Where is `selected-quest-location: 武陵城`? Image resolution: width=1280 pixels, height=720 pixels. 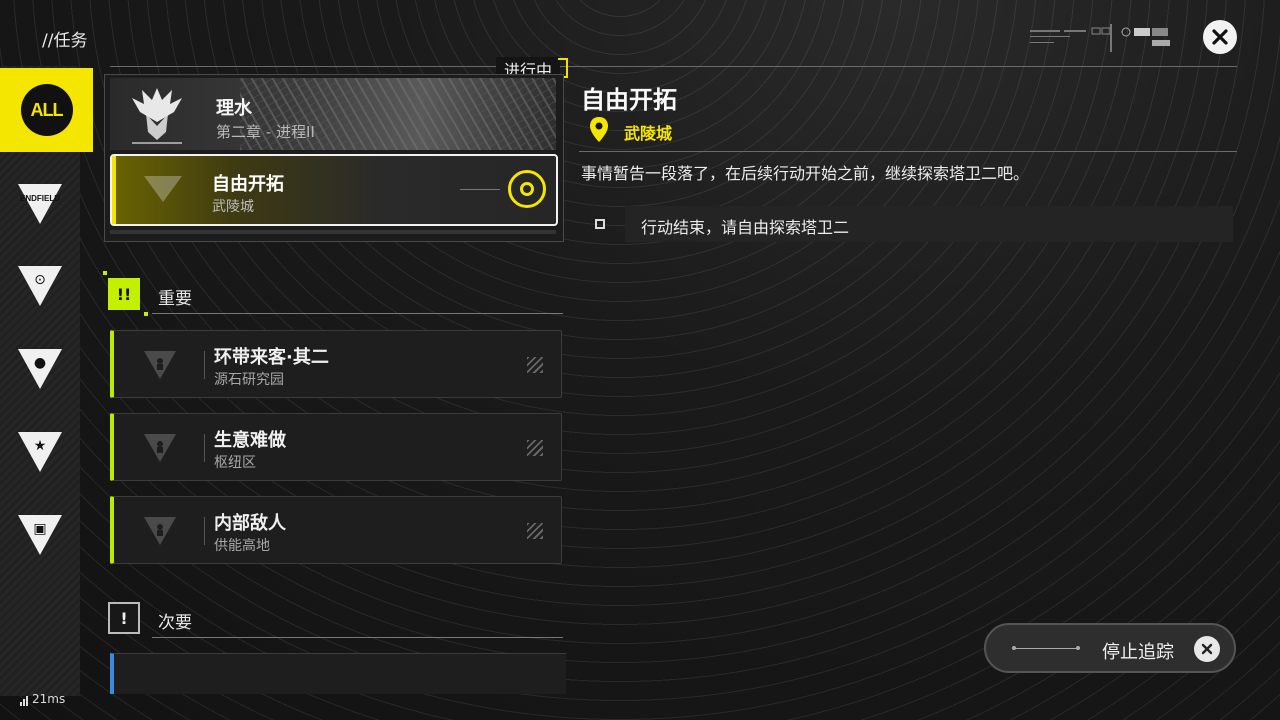
selected-quest-location: 武陵城 is located at coordinates (233, 207).